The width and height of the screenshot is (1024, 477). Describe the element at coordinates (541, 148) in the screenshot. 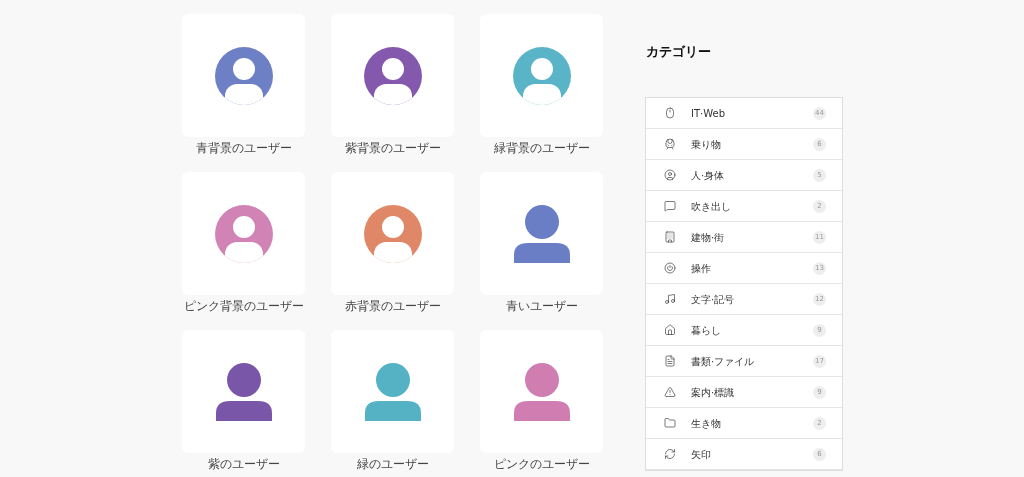

I see `icon-label: 緑背景のユーザー` at that location.